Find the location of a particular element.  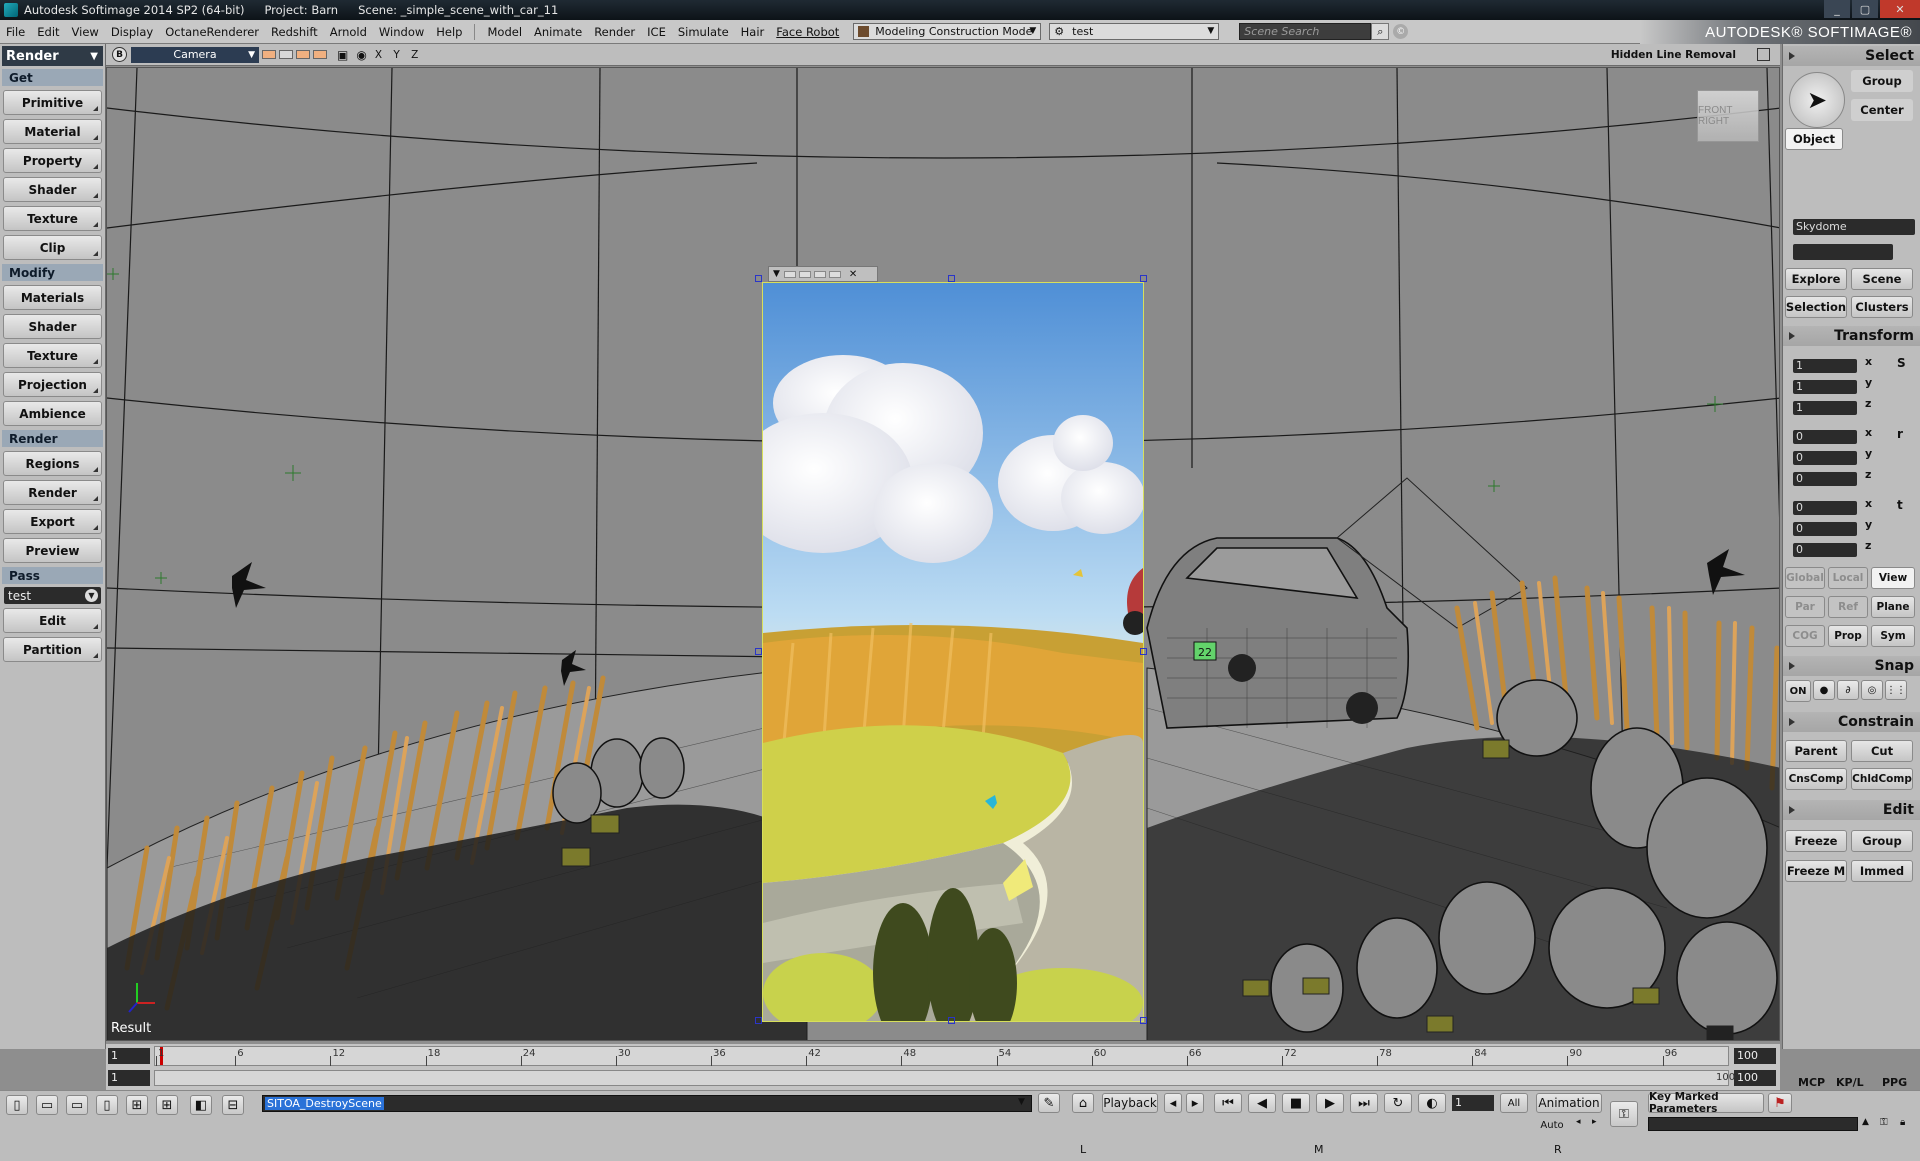

tab-mcp: MCP is located at coordinates (1811, 1082).